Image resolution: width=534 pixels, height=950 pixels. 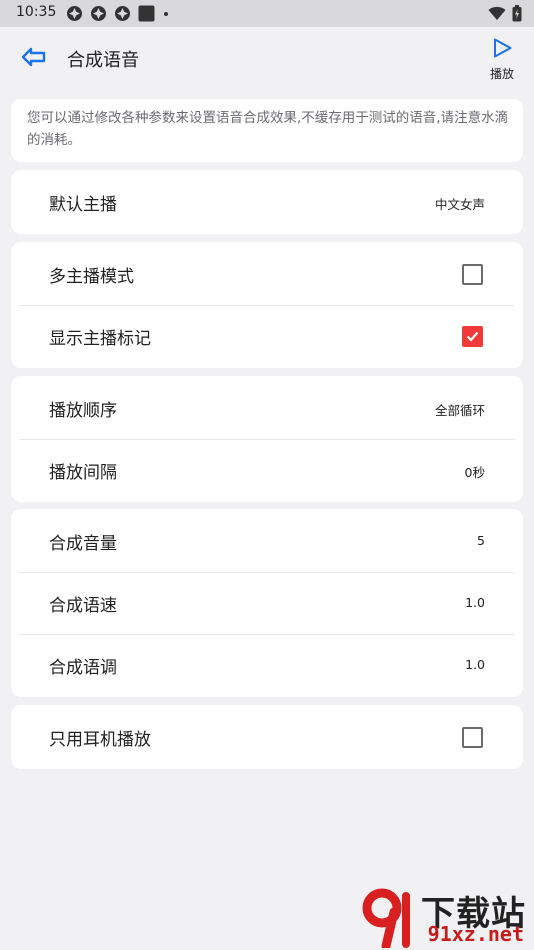 I want to click on headphone-card: 只用耳机播放, so click(x=267, y=737).